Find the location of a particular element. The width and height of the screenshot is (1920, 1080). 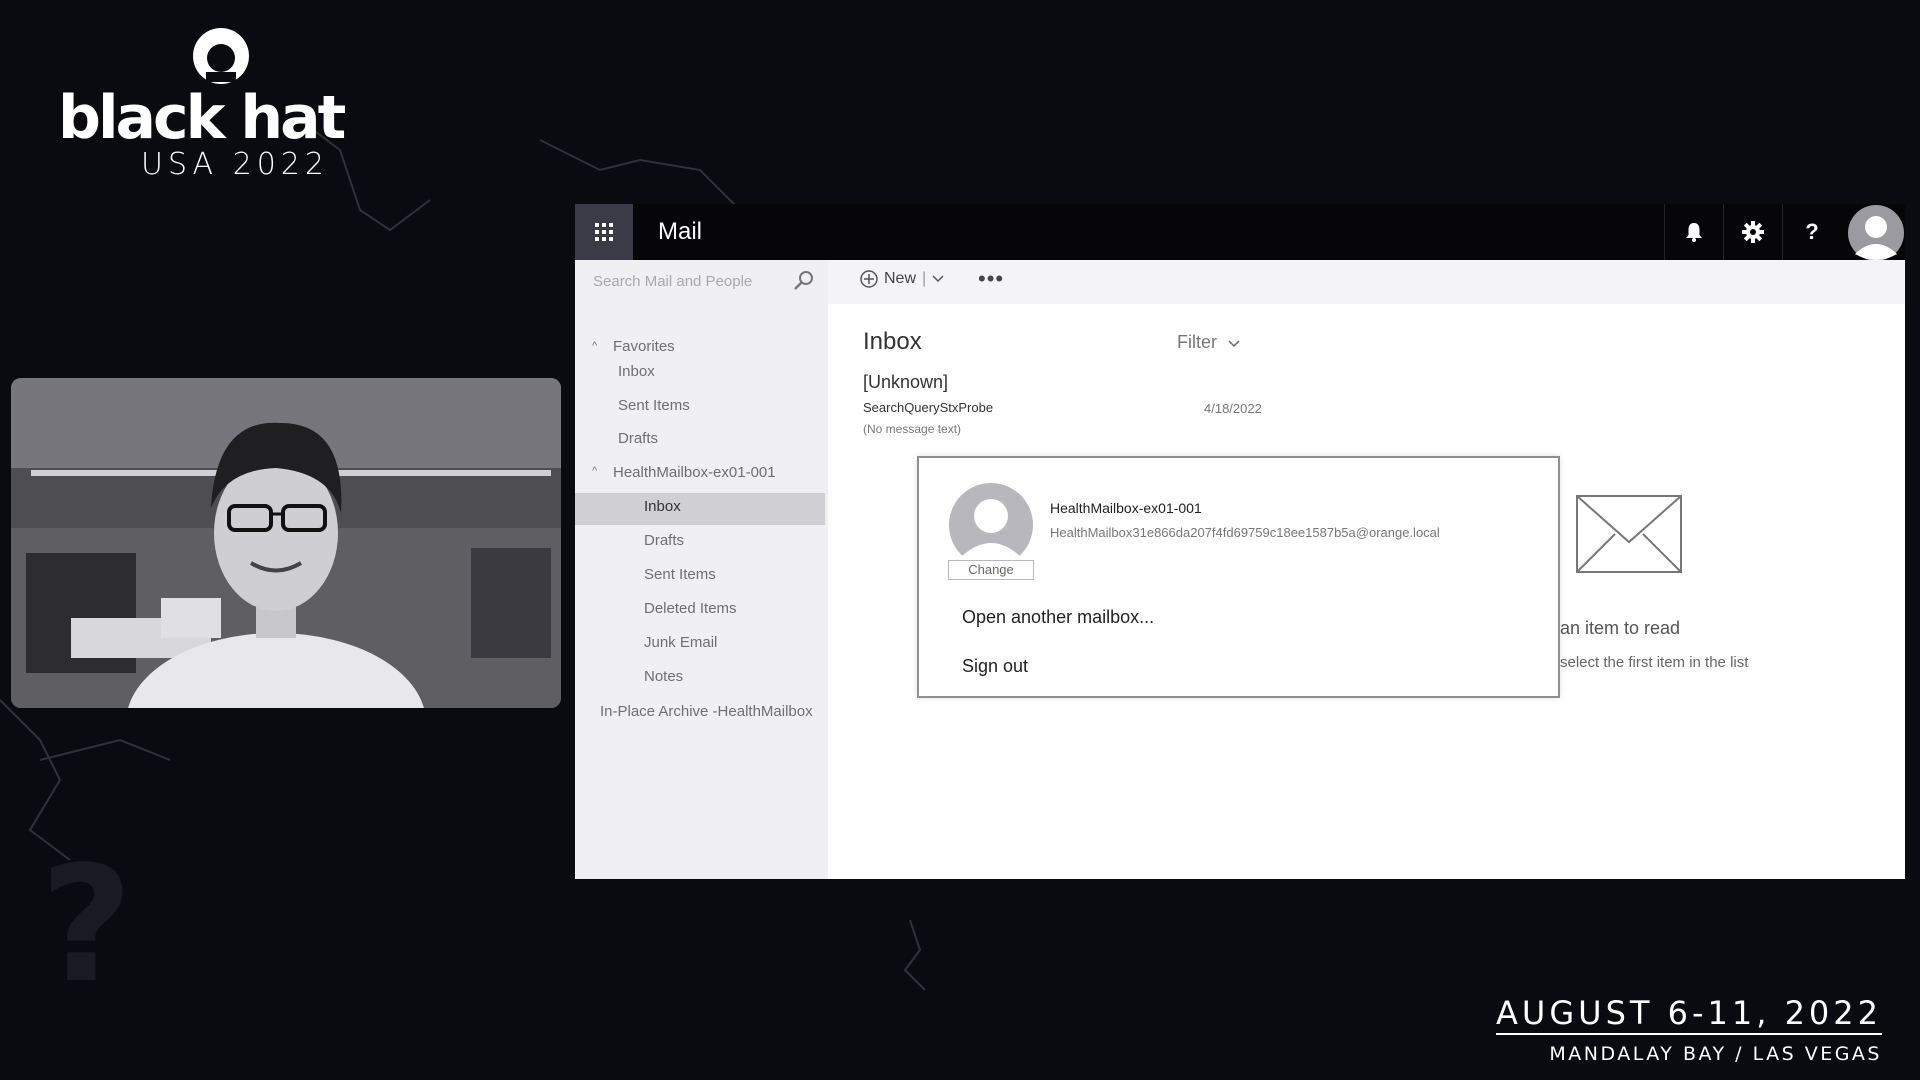

account-name: HealthMailbox-ex01-001 is located at coordinates (1126, 508).